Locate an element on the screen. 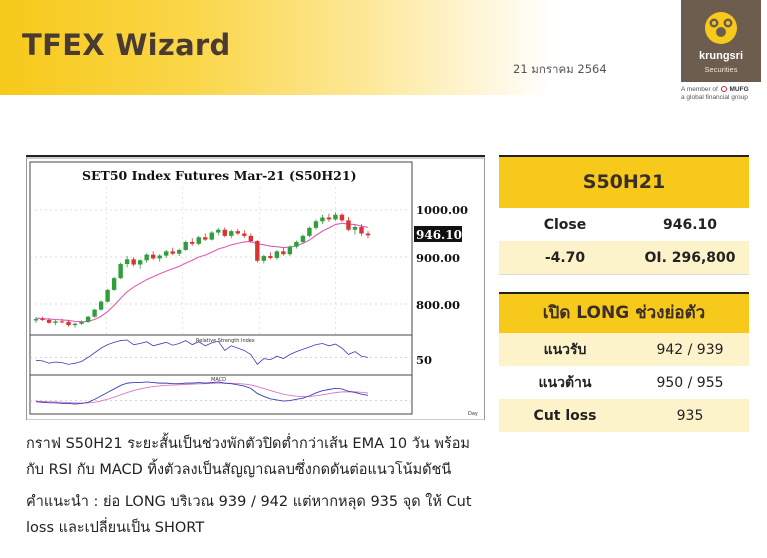  support-label: แนวรับ is located at coordinates (565, 349).